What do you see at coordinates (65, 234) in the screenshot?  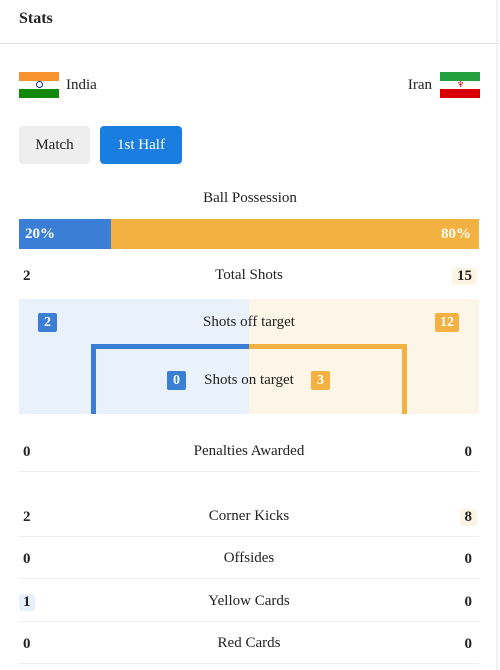 I see `possession-home-segment: 20%` at bounding box center [65, 234].